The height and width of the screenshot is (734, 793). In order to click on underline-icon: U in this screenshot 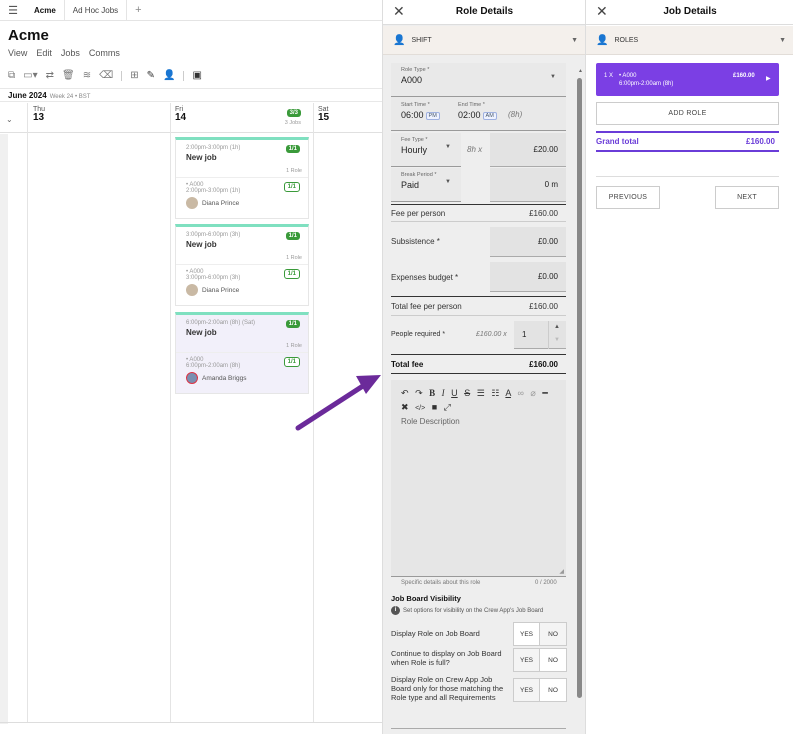, I will do `click(454, 393)`.